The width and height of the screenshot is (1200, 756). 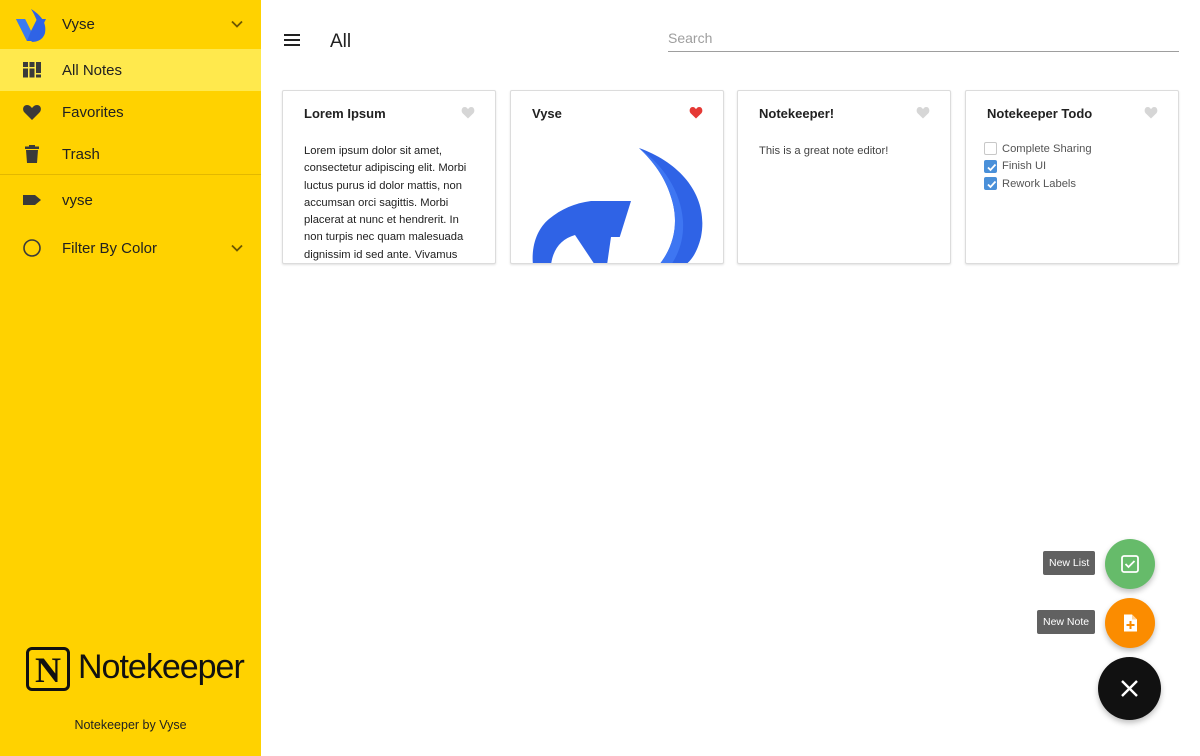 What do you see at coordinates (797, 113) in the screenshot?
I see `note-title: Notekeeper!` at bounding box center [797, 113].